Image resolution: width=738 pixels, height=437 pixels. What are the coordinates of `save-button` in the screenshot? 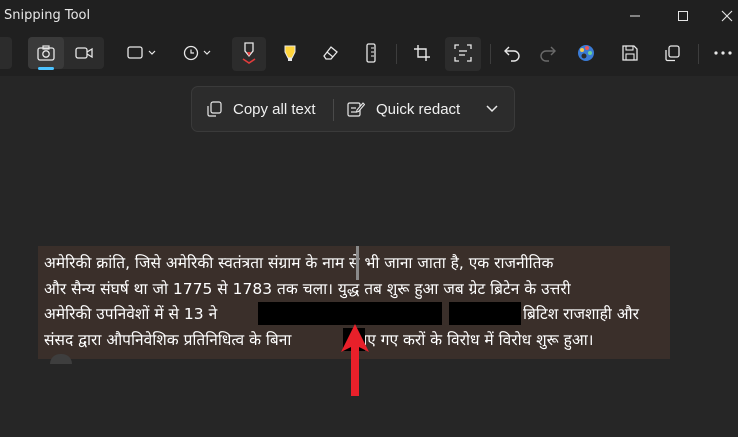 It's located at (630, 53).